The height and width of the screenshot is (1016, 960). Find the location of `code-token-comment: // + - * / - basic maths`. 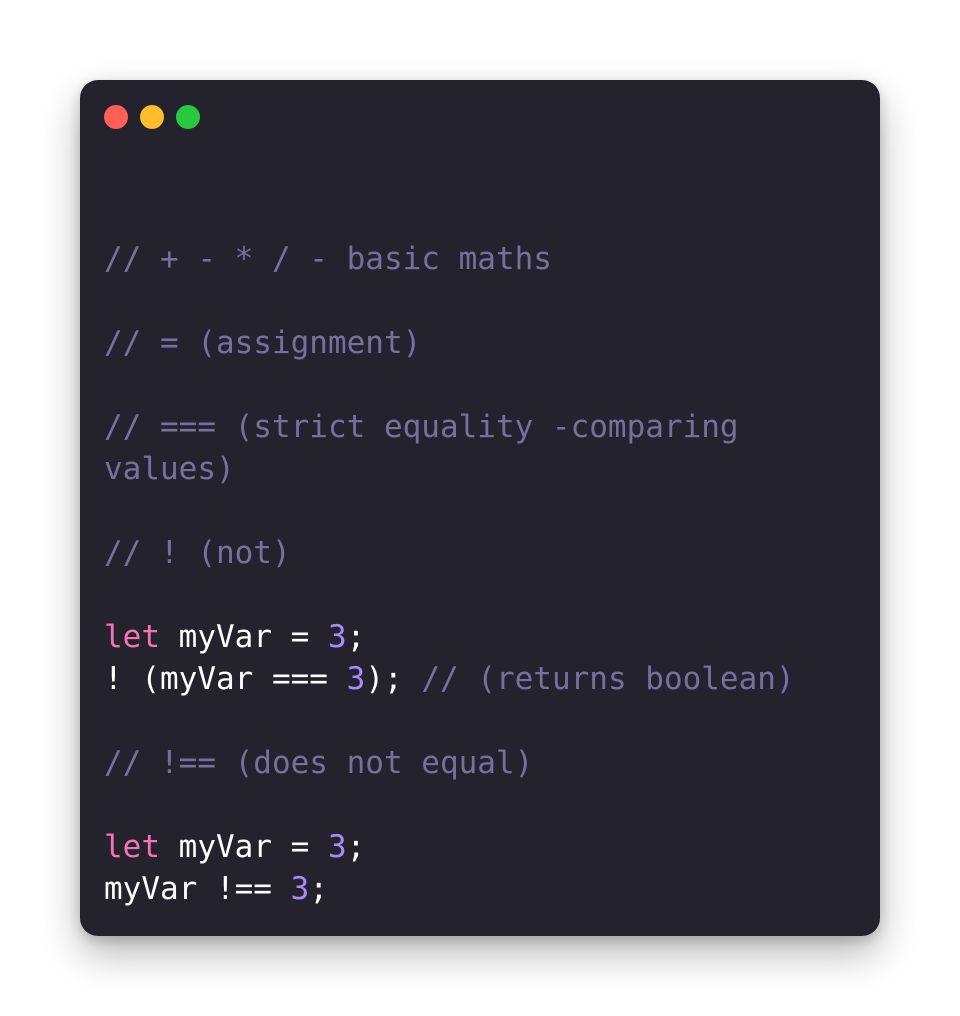

code-token-comment: // + - * / - basic maths is located at coordinates (328, 259).